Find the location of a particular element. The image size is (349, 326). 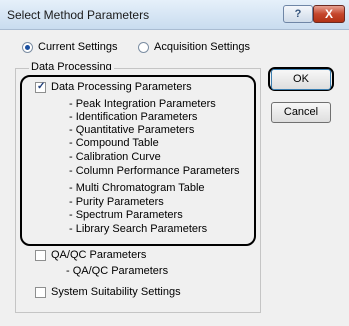

data-processing-parameters-checkbox is located at coordinates (40, 87).